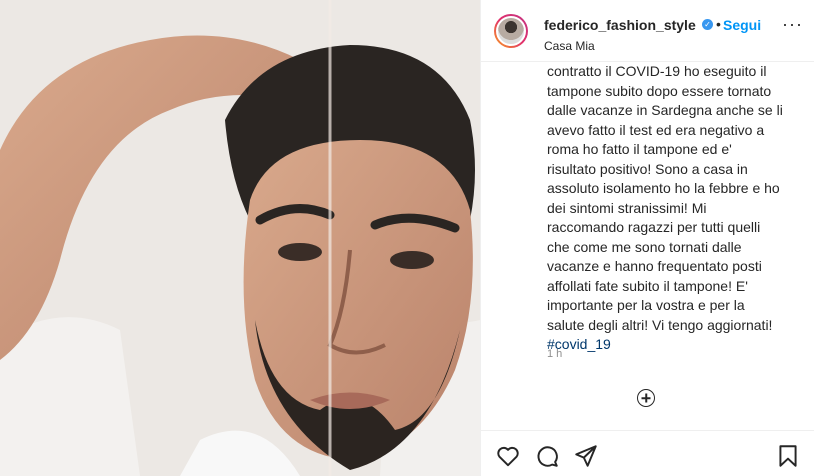 Image resolution: width=814 pixels, height=476 pixels. Describe the element at coordinates (663, 188) in the screenshot. I see `caption-line: assoluto isolamento ho la febbre e ho` at that location.